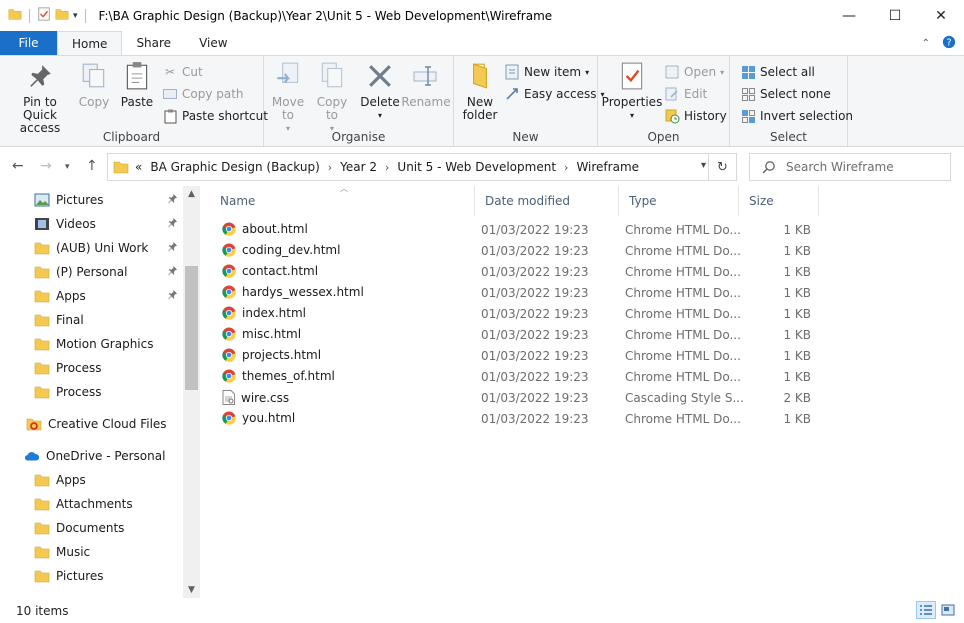  What do you see at coordinates (264, 313) in the screenshot?
I see `file-name-cell: index.html` at bounding box center [264, 313].